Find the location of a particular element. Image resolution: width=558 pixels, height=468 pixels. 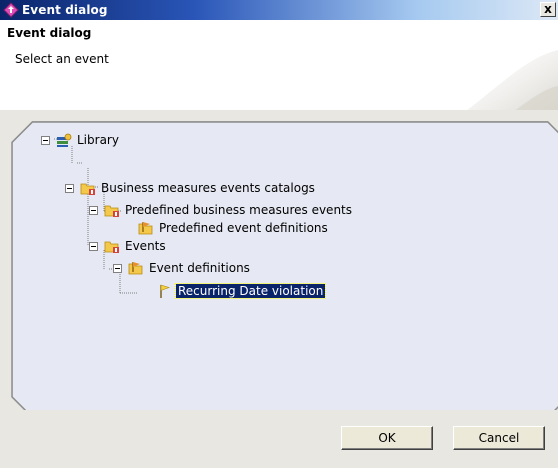

tree-node-label: Predefined business measures events is located at coordinates (239, 210).